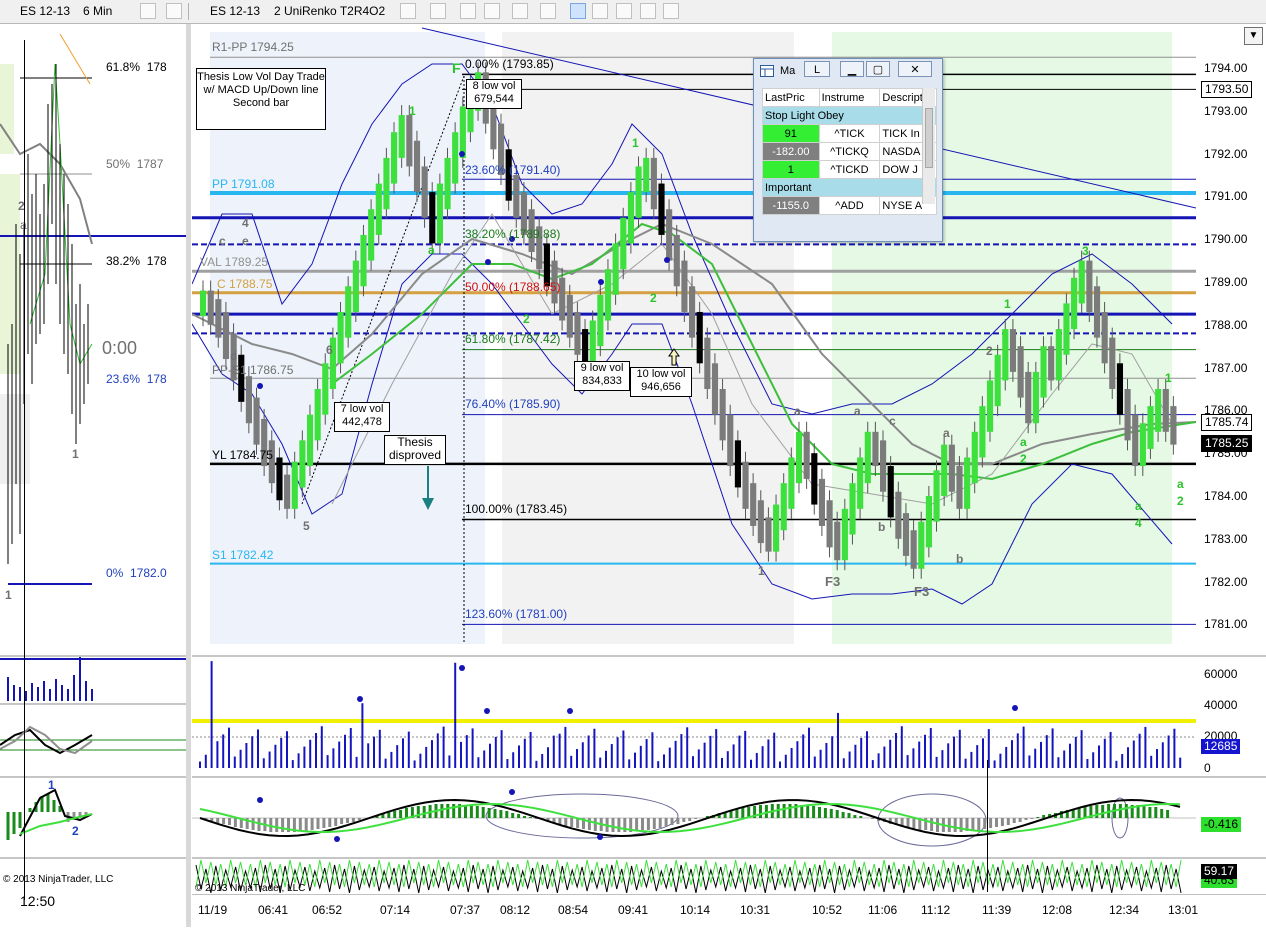 The image size is (1266, 928). Describe the element at coordinates (494, 94) in the screenshot. I see `low-vol-8-note: 8 low vol 679,544` at that location.